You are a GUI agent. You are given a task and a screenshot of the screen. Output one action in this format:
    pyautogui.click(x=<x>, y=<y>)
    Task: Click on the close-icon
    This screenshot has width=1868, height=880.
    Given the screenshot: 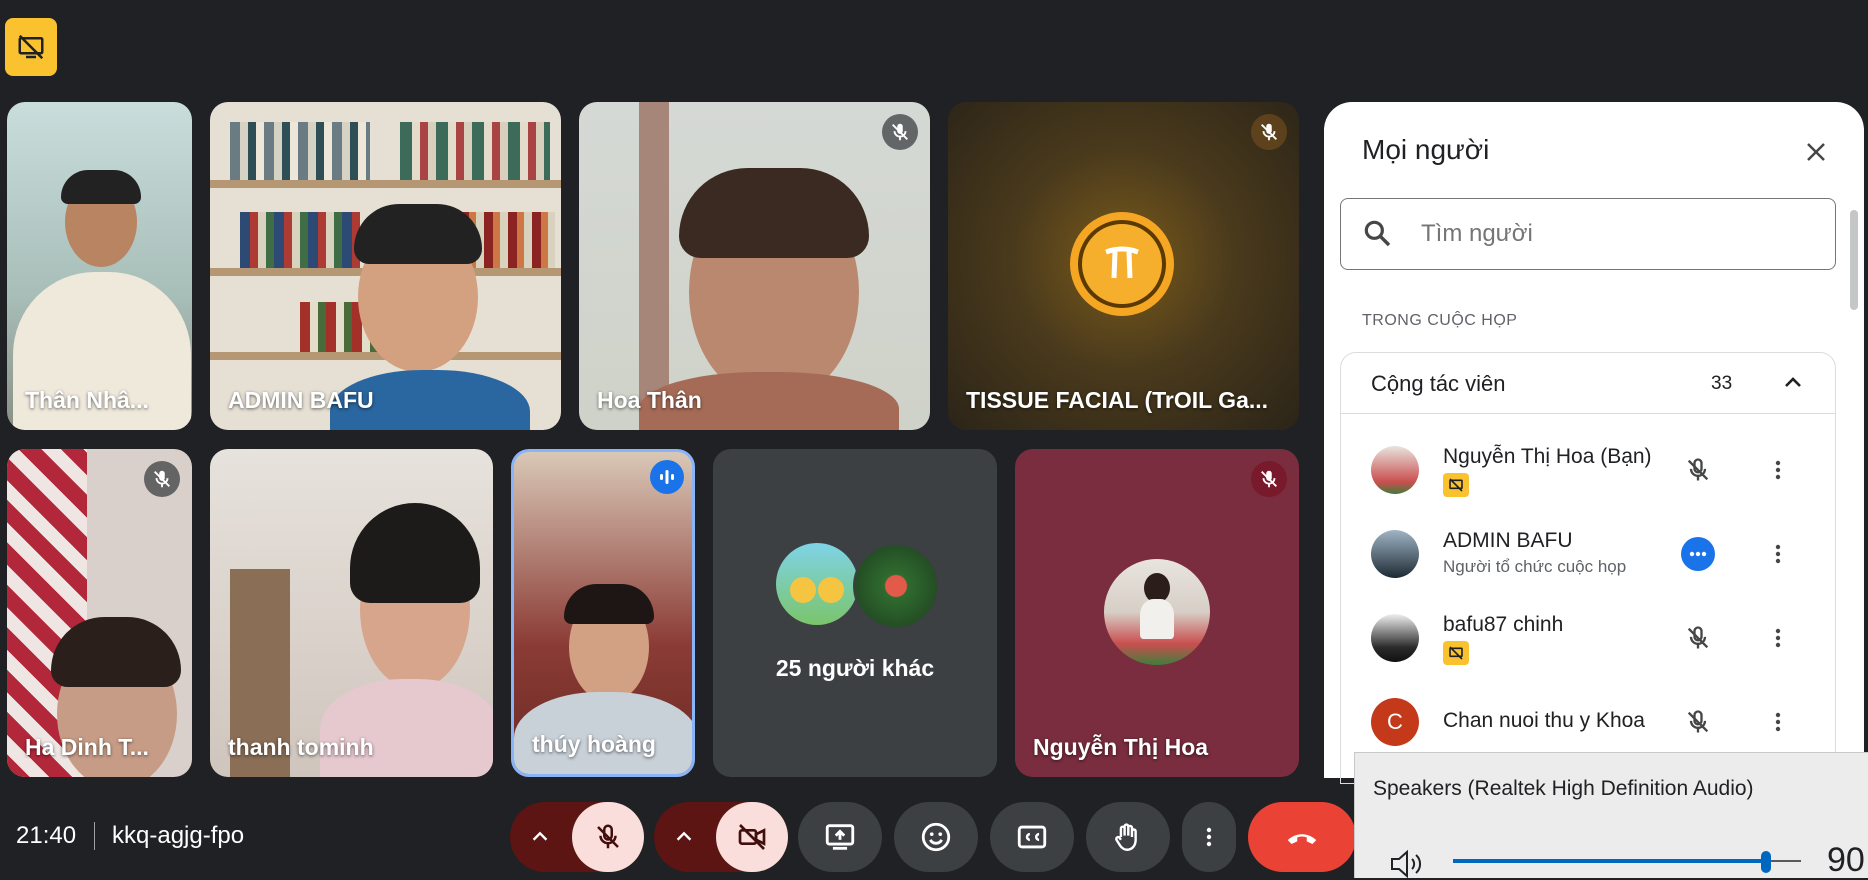 What is the action you would take?
    pyautogui.click(x=1816, y=152)
    